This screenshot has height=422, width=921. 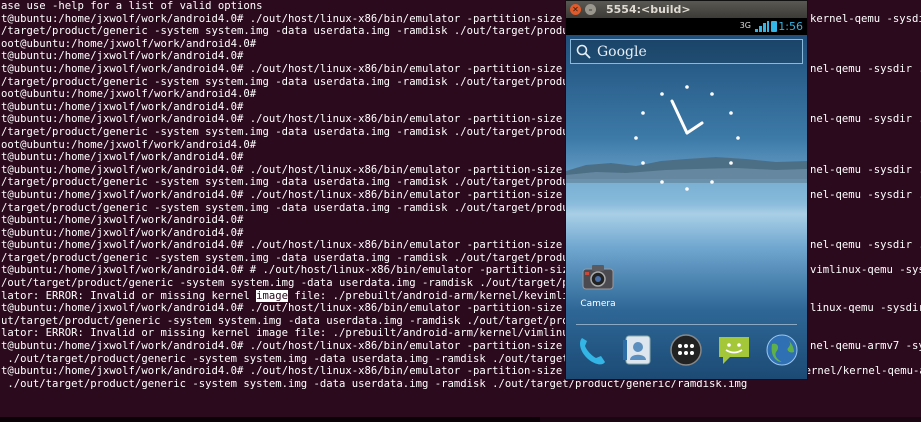 I want to click on dock-divider, so click(x=686, y=324).